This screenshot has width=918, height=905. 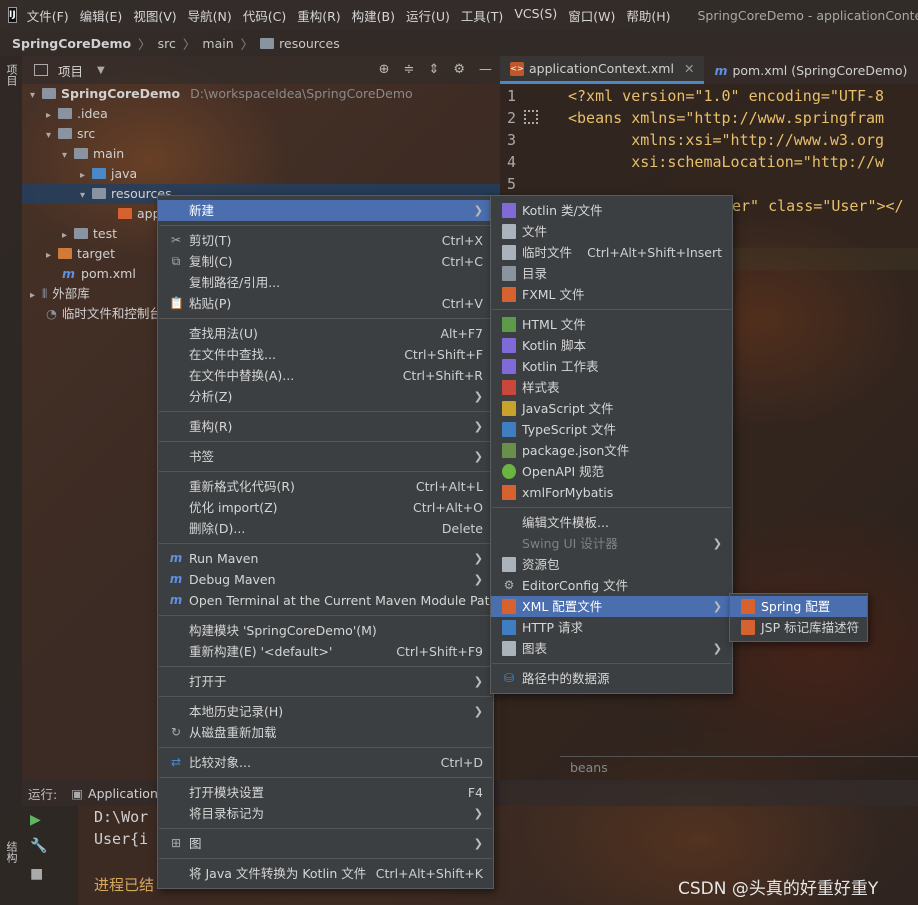 I want to click on menu-item: FXML 文件, so click(x=611, y=294).